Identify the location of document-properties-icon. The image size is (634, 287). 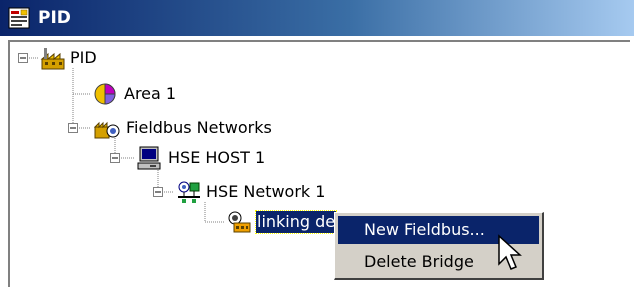
(19, 18).